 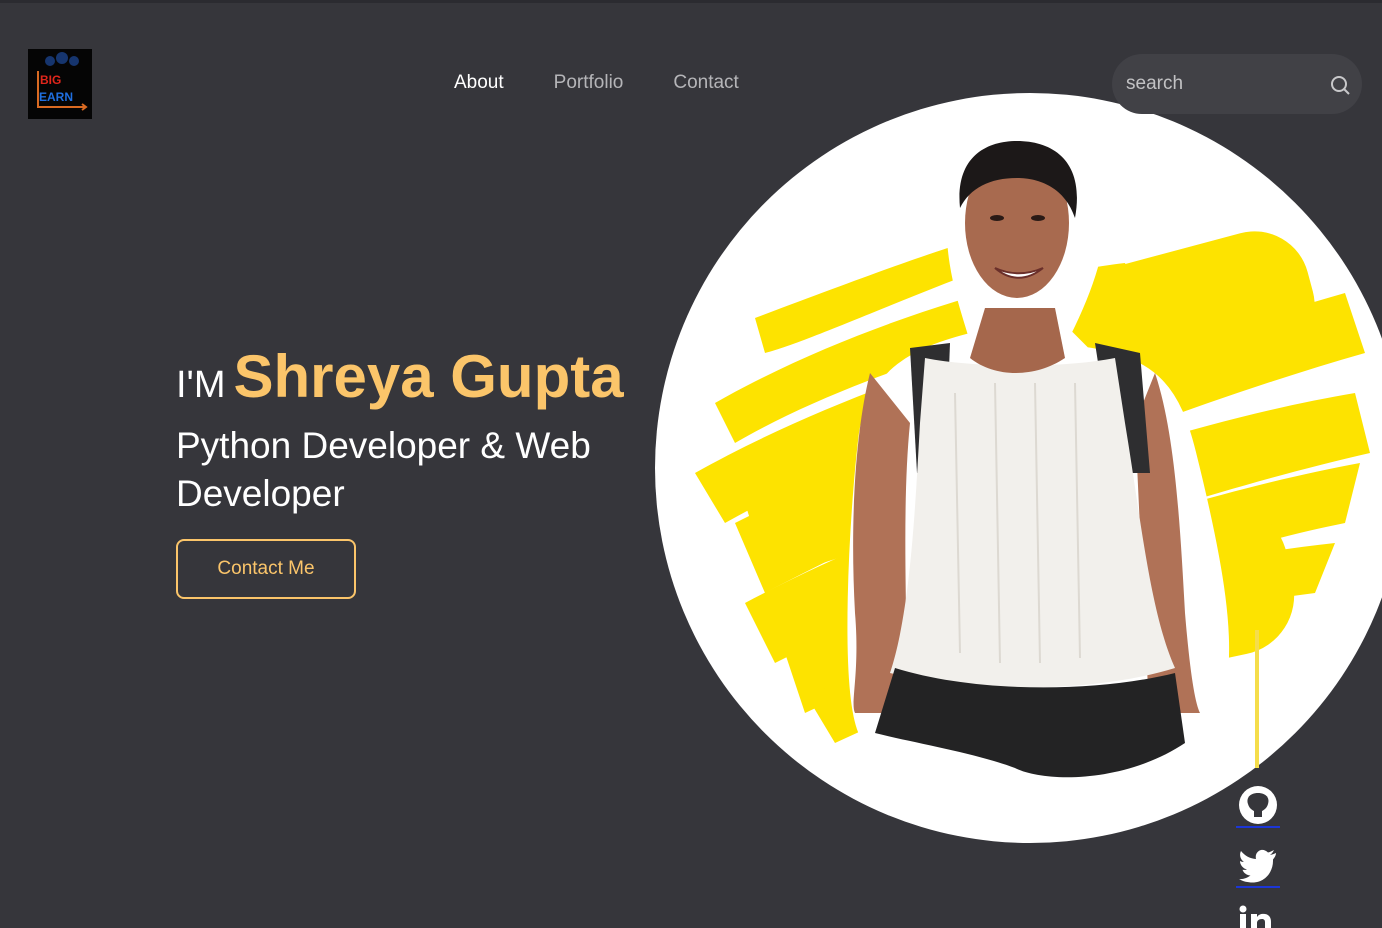 I want to click on twitter-underline, so click(x=1258, y=887).